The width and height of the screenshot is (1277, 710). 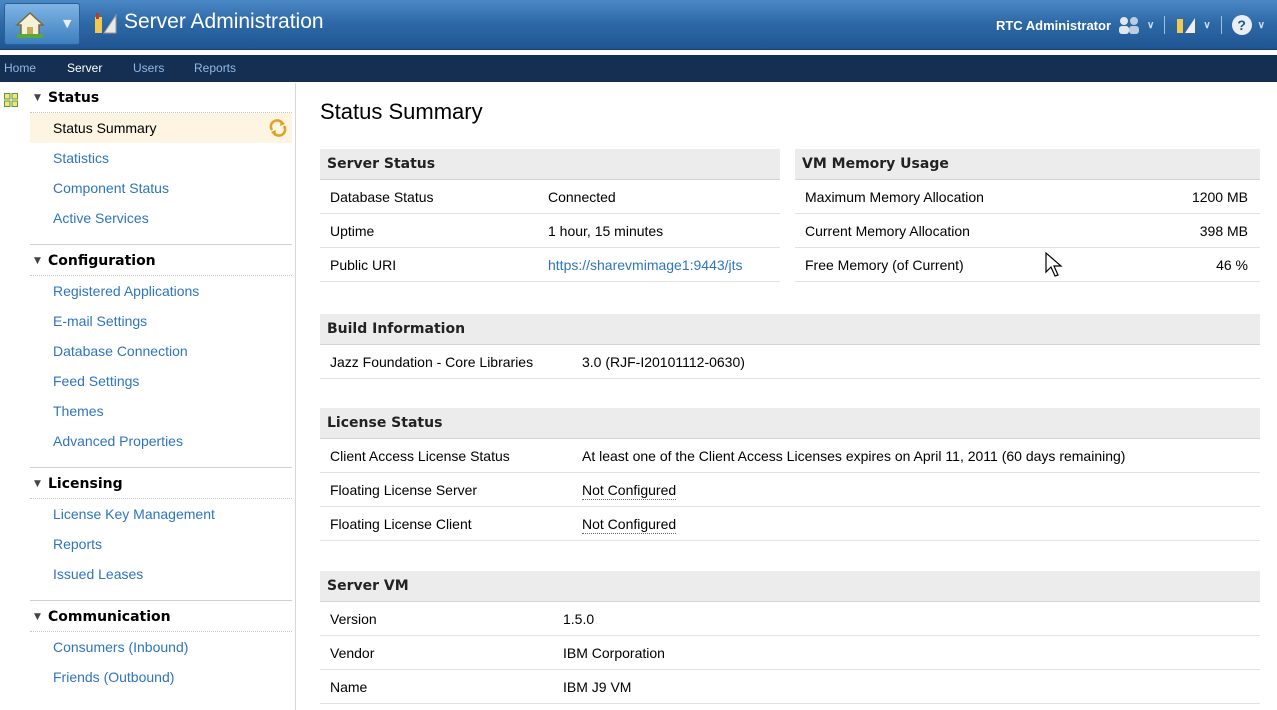 I want to click on vm-vendor-value: IBM Corporation, so click(x=614, y=653).